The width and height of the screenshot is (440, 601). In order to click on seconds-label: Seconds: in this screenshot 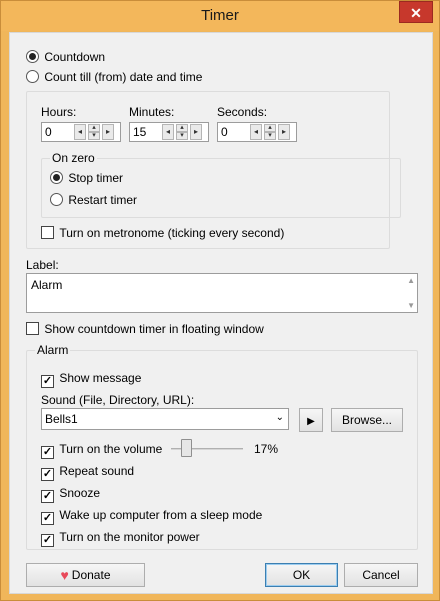, I will do `click(242, 112)`.